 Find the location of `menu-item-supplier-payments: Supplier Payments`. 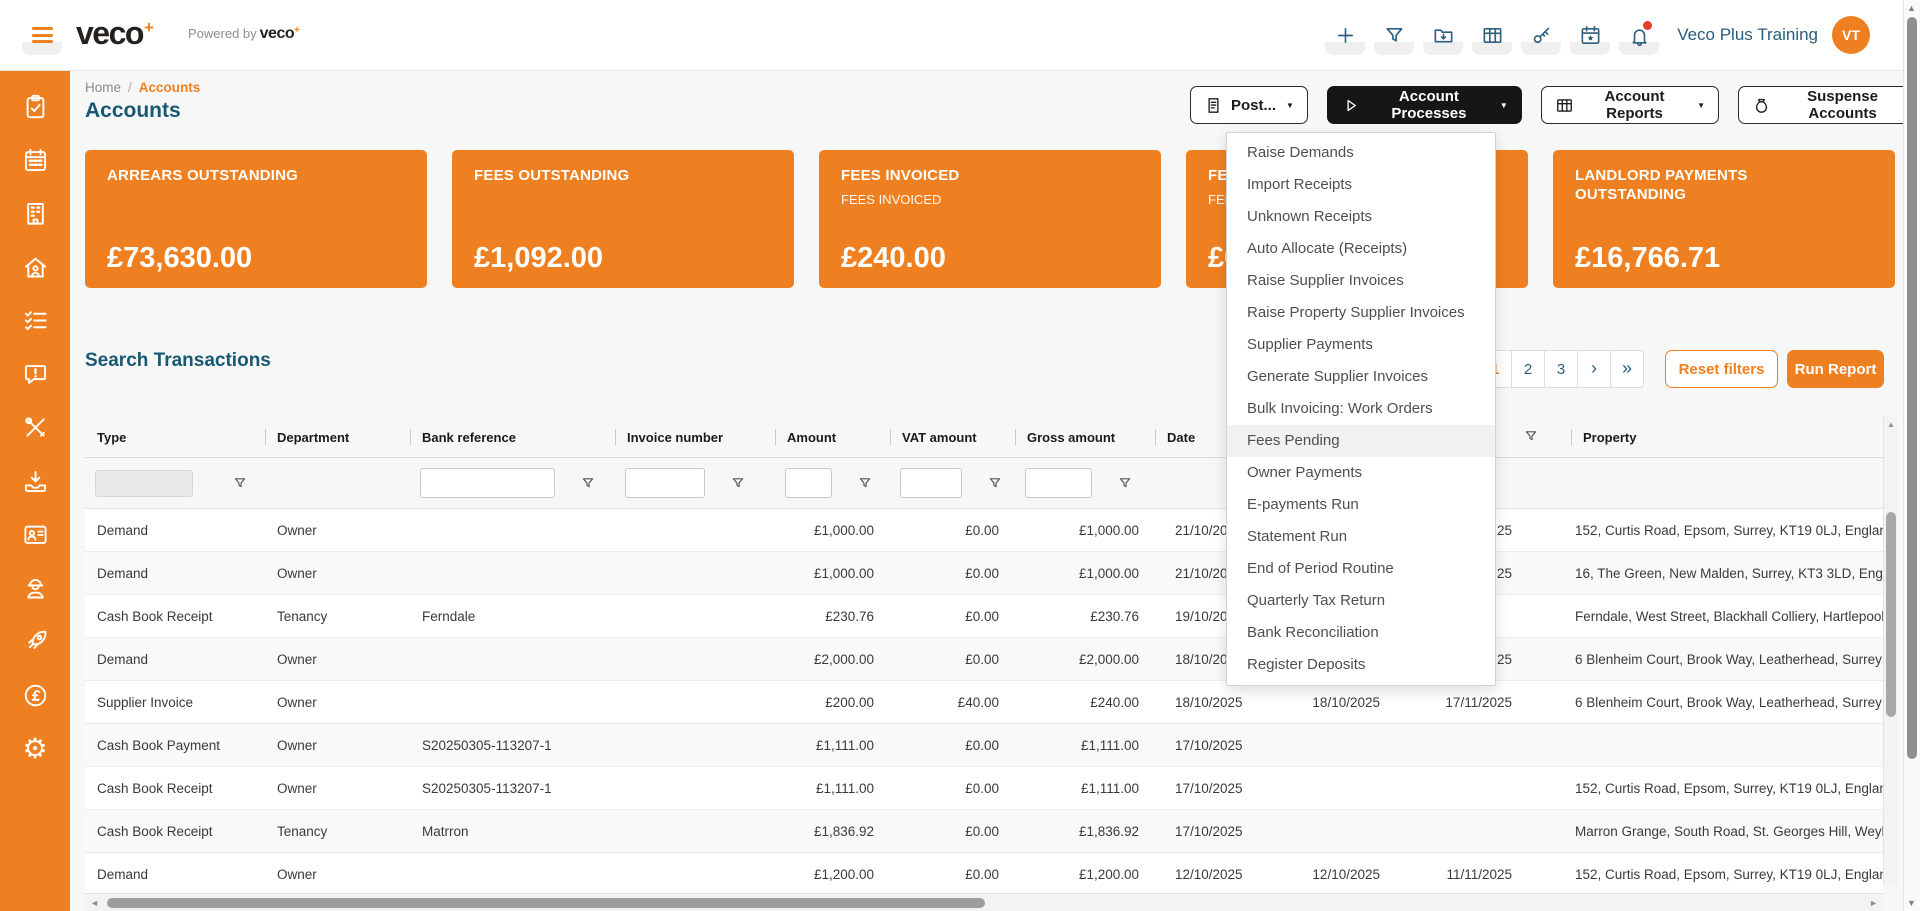

menu-item-supplier-payments: Supplier Payments is located at coordinates (1361, 345).